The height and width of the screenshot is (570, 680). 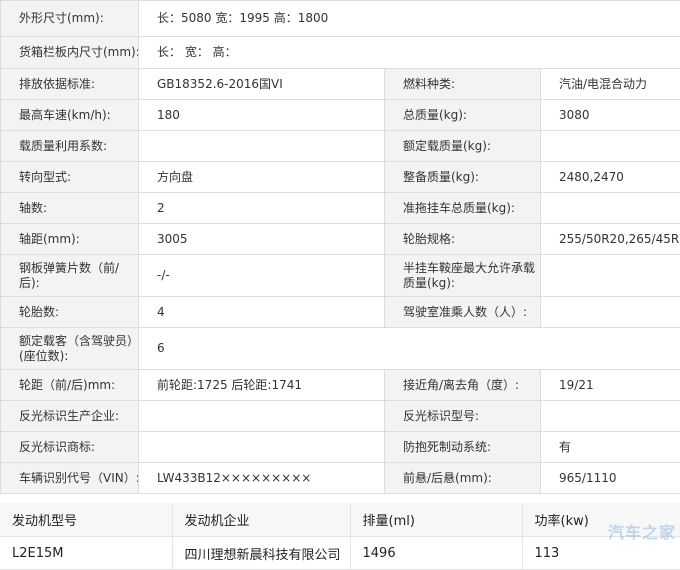 What do you see at coordinates (86, 520) in the screenshot?
I see `engine-header-model: 发动机型号` at bounding box center [86, 520].